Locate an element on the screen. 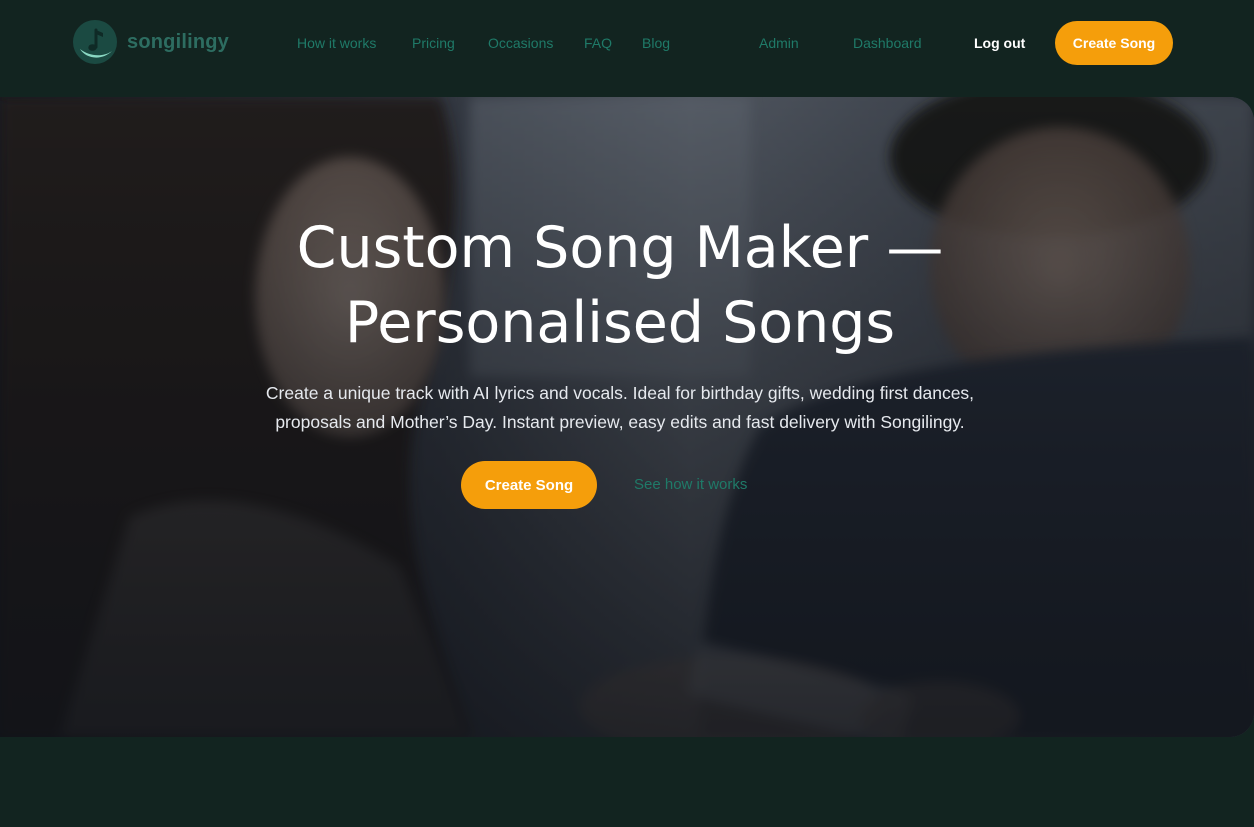 The image size is (1254, 827). nav-link-dashboard: Dashboard is located at coordinates (887, 43).